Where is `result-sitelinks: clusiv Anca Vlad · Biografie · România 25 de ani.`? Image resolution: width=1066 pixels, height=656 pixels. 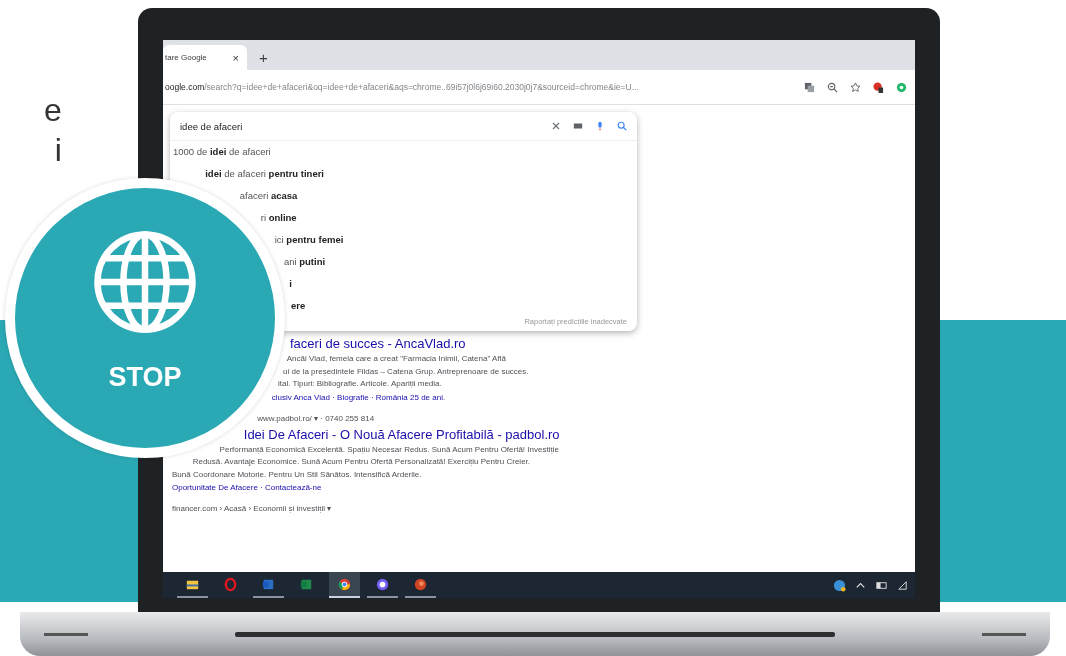 result-sitelinks: clusiv Anca Vlad · Biografie · România 25 de ani. is located at coordinates (358, 397).